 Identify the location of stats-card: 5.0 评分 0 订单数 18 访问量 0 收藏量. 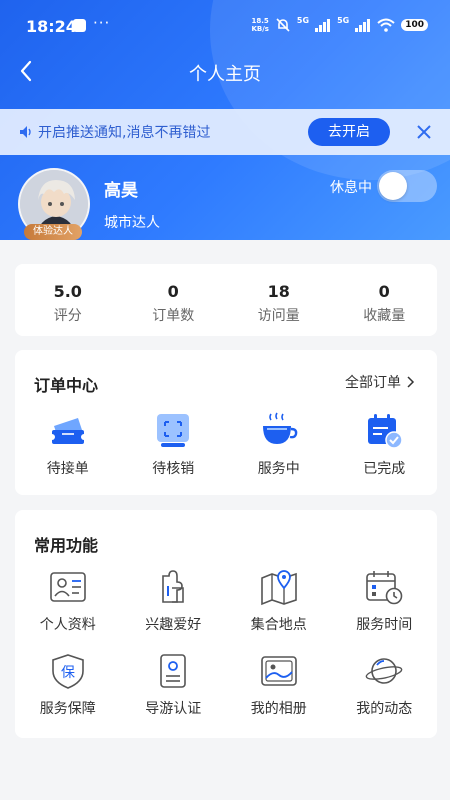
(226, 300).